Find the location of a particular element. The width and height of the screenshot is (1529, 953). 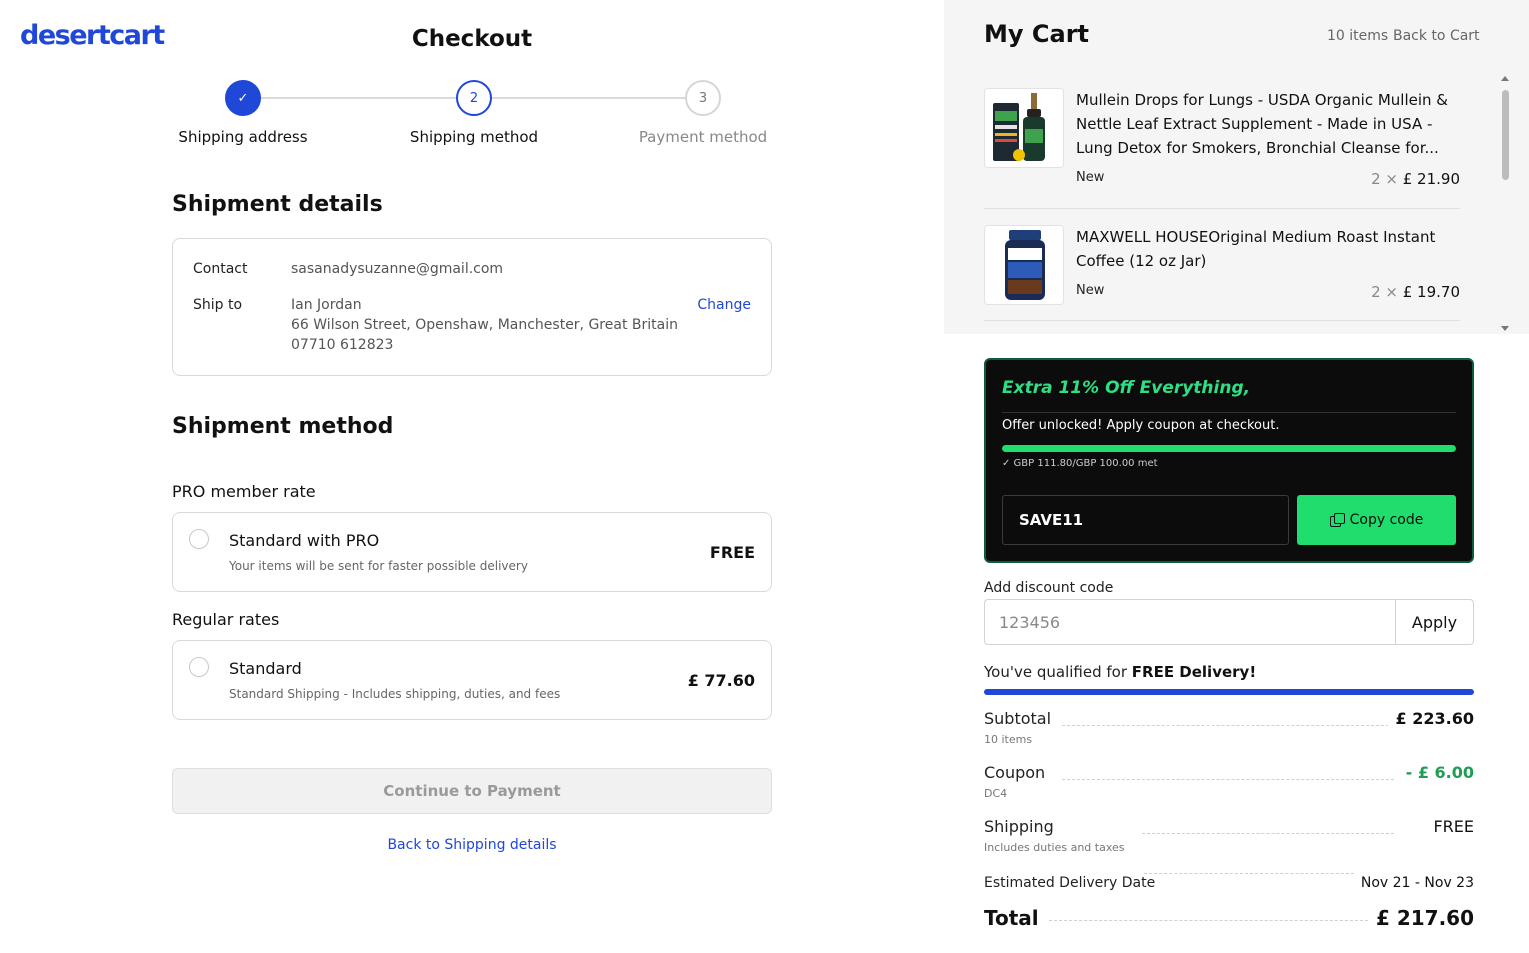

scroll-down-arrow-icon is located at coordinates (1505, 328).